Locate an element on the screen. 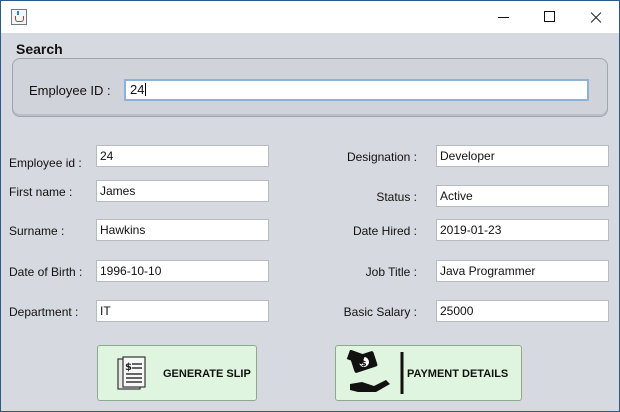 Image resolution: width=620 pixels, height=412 pixels. minimize-button is located at coordinates (504, 17).